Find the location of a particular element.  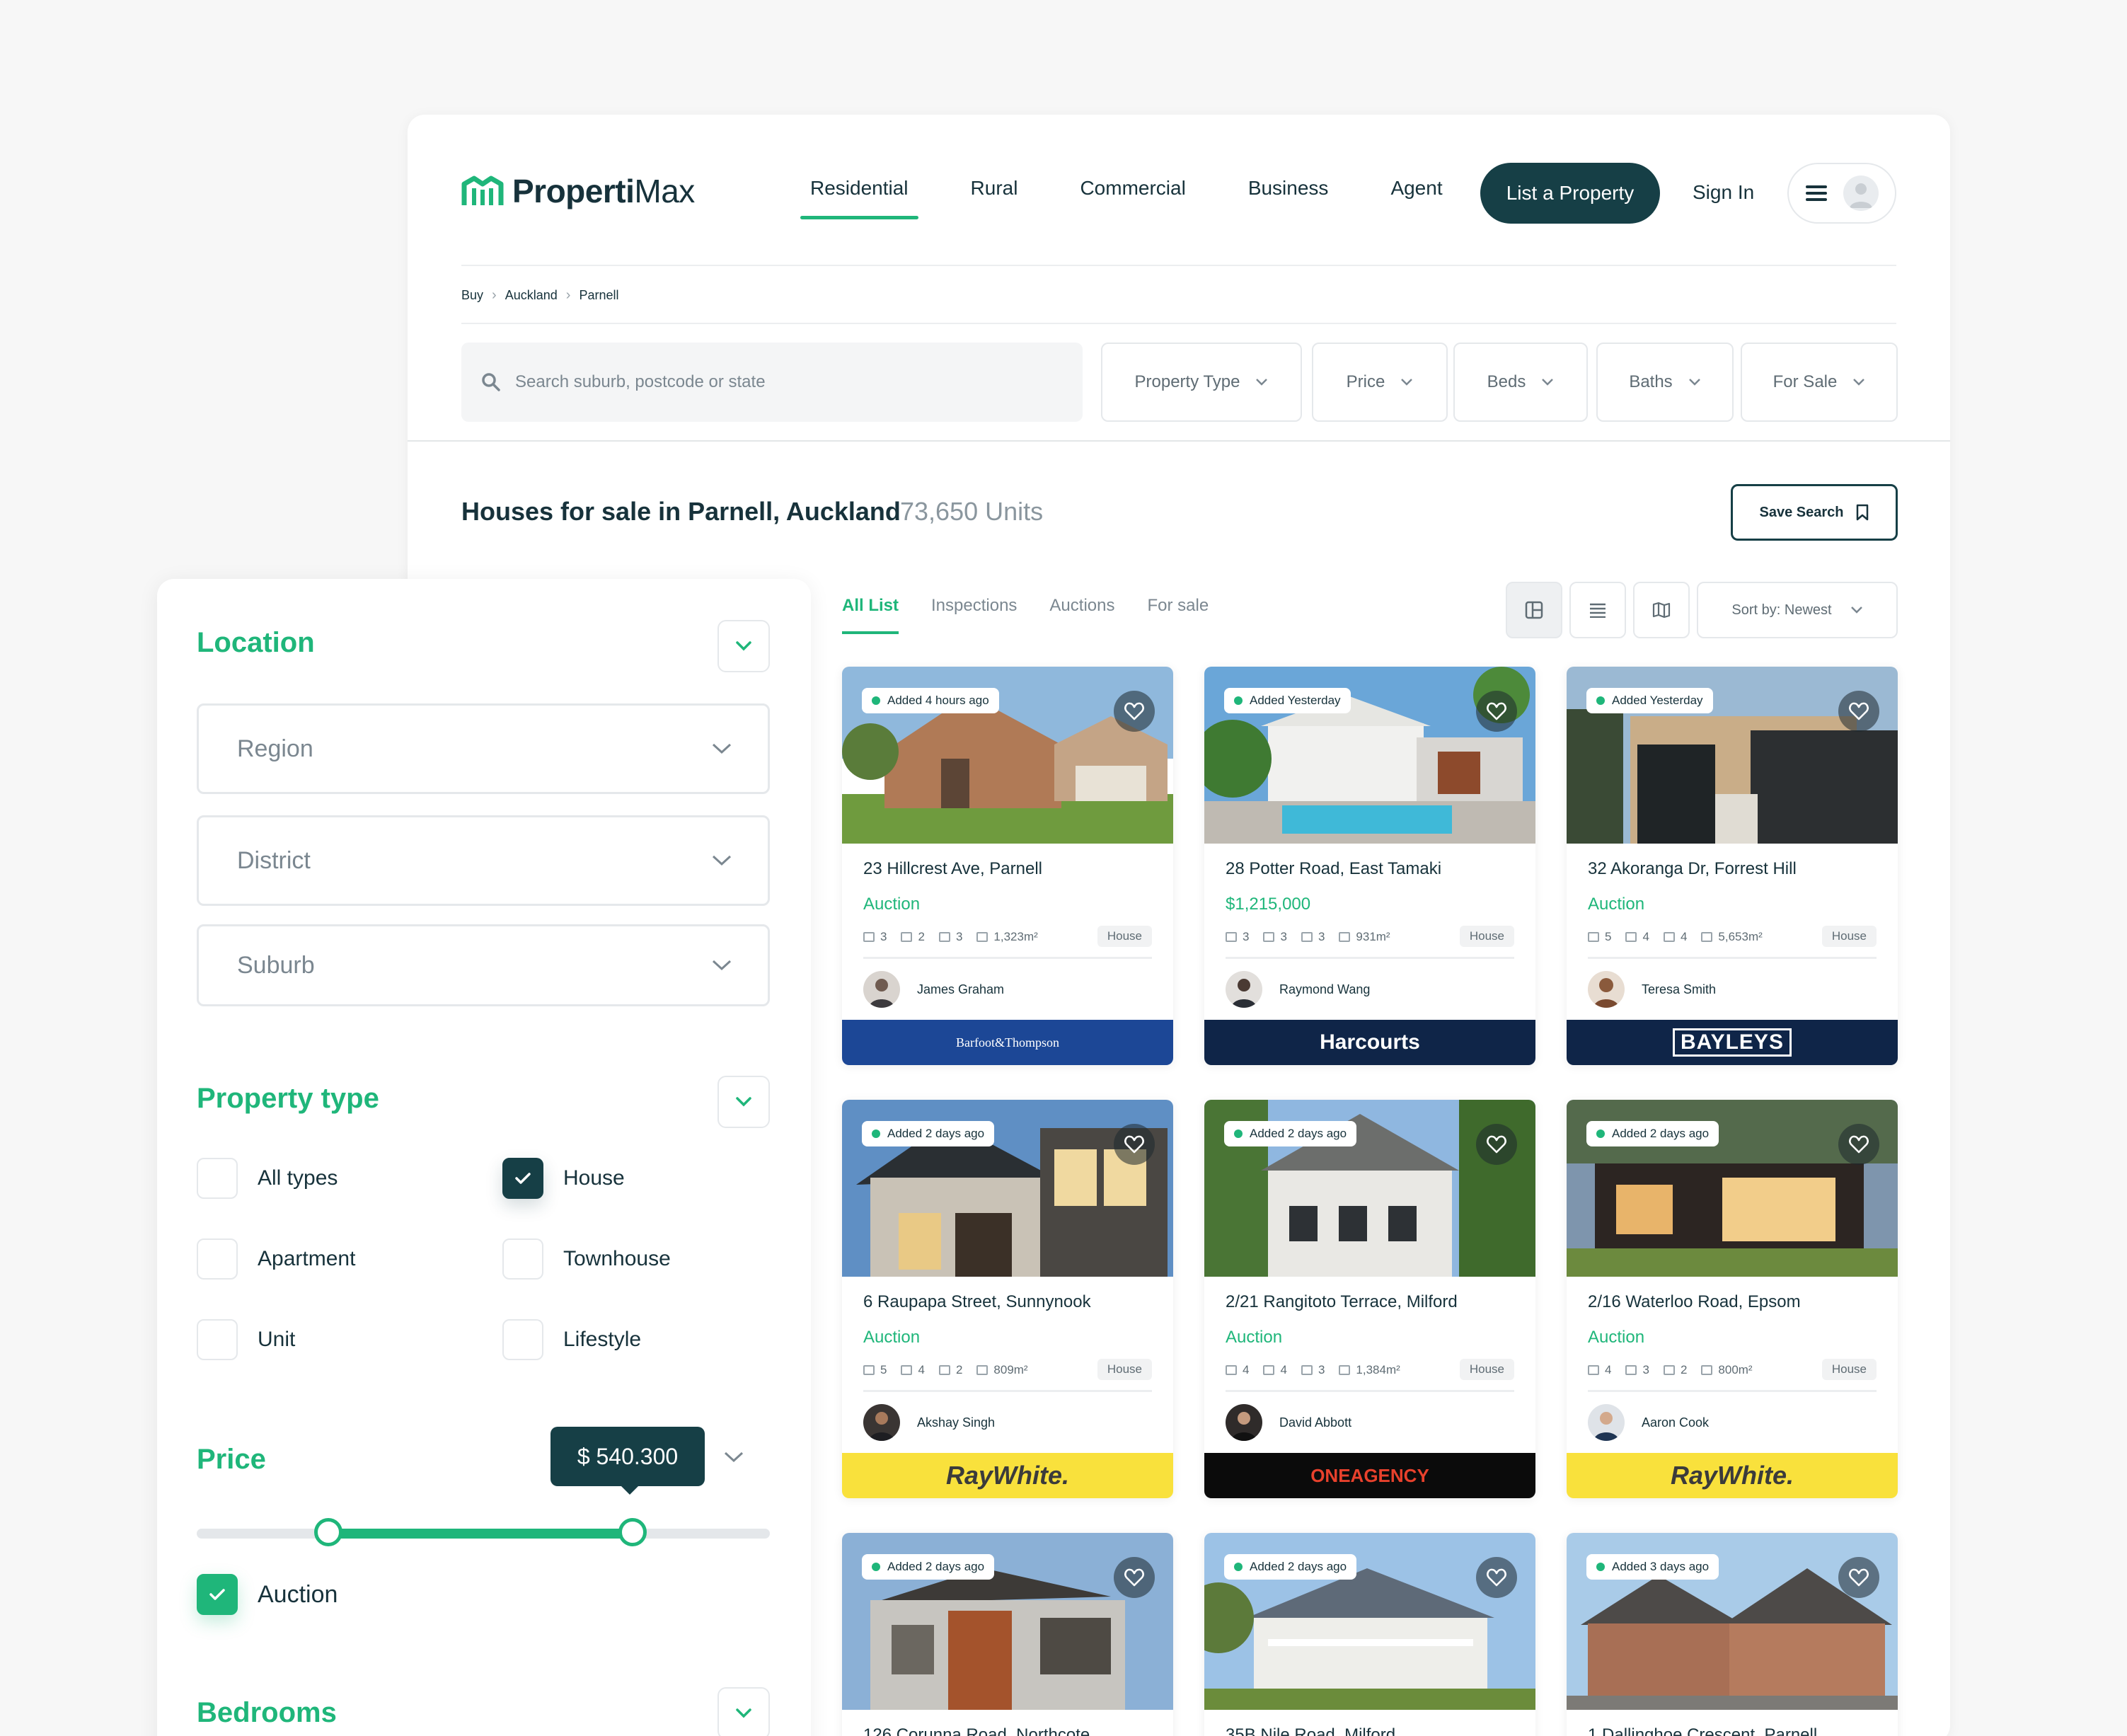

listing-address: 28 Potter Road, East Tamaki is located at coordinates (1370, 869).